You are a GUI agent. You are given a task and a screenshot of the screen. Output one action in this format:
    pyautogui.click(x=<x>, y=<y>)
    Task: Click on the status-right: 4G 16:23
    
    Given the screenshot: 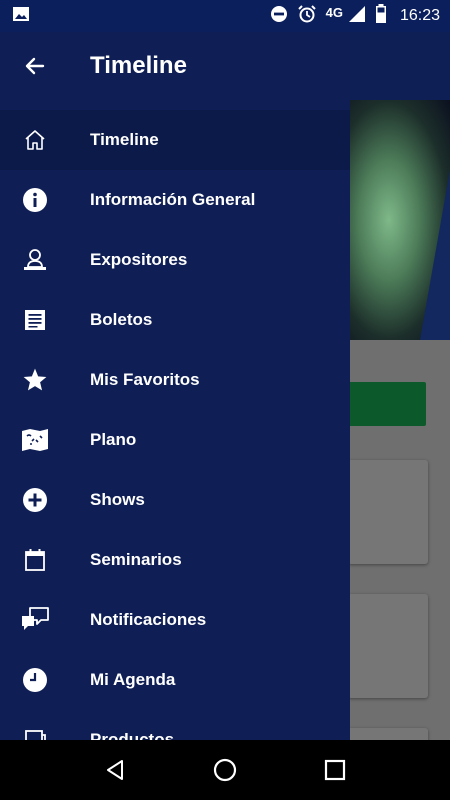 What is the action you would take?
    pyautogui.click(x=355, y=16)
    